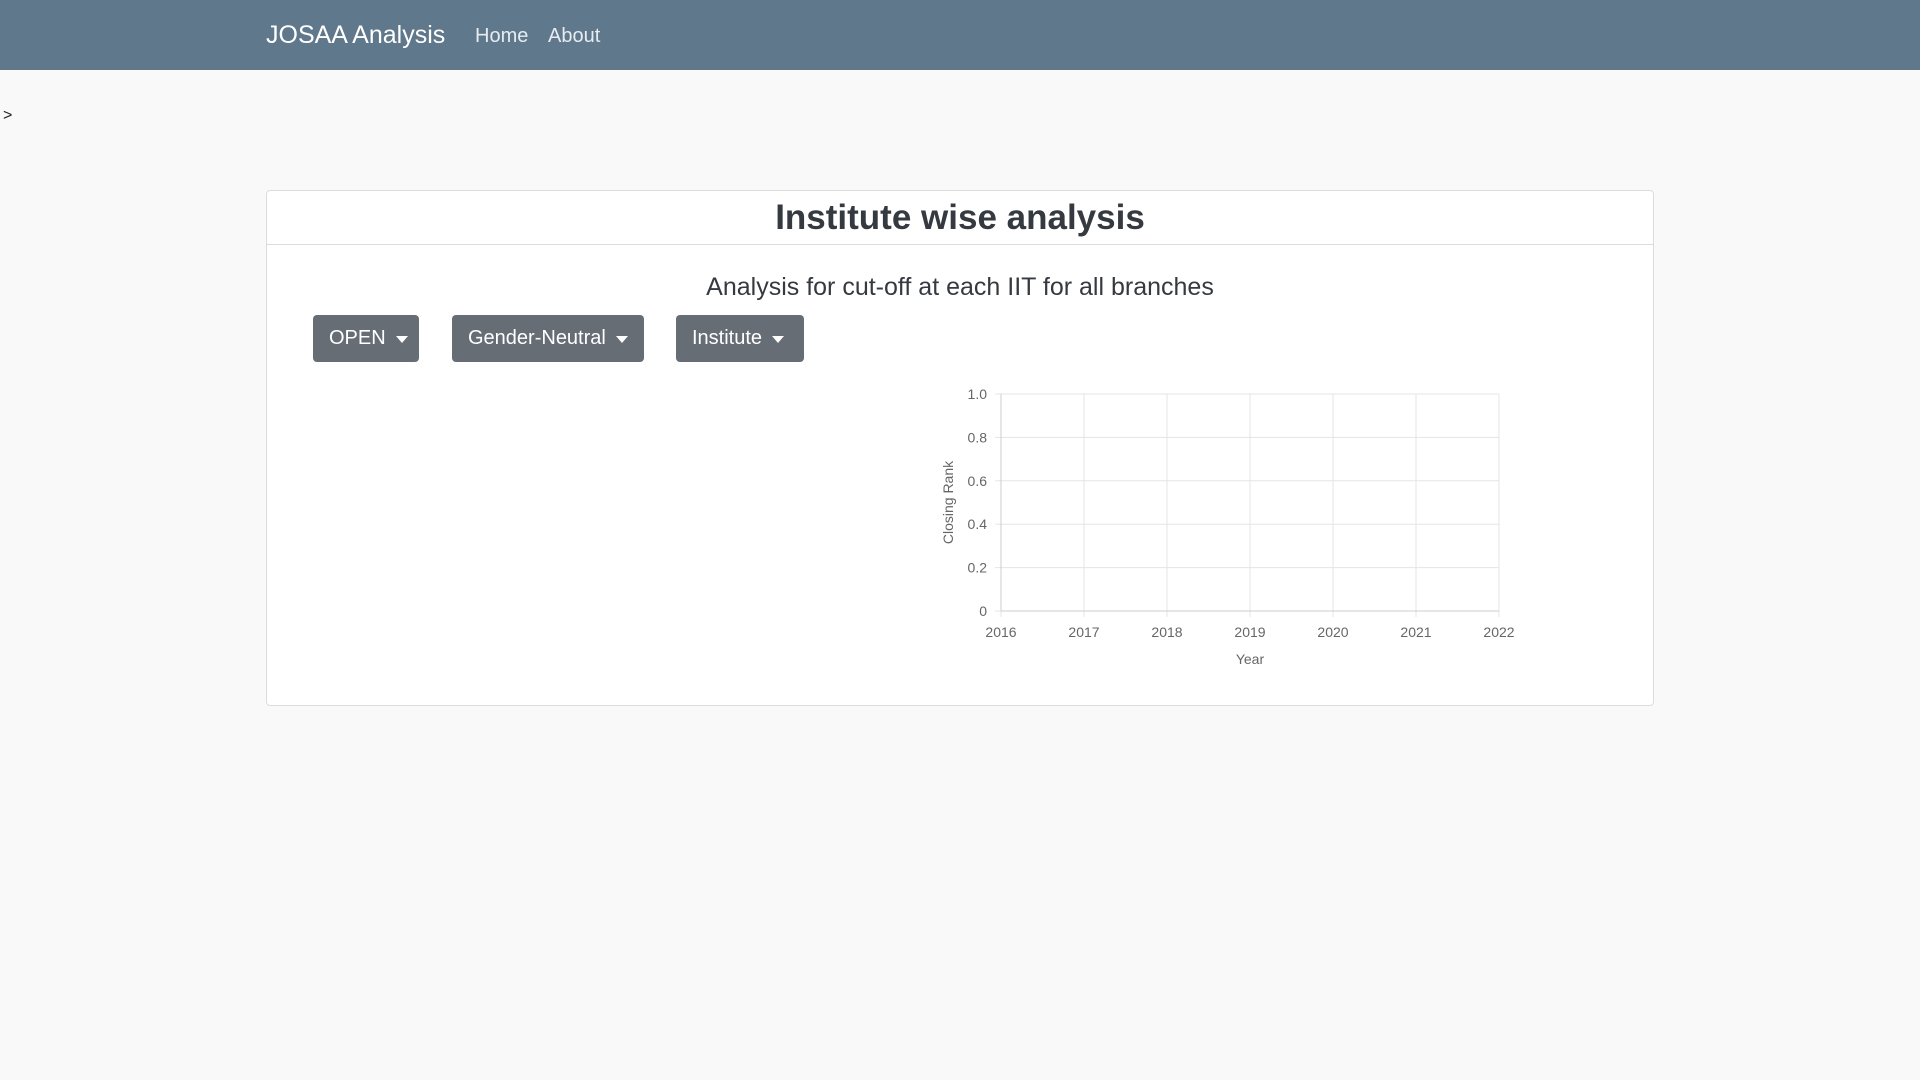 The image size is (1920, 1080). Describe the element at coordinates (1083, 632) in the screenshot. I see `x-tick-label: 2017` at that location.